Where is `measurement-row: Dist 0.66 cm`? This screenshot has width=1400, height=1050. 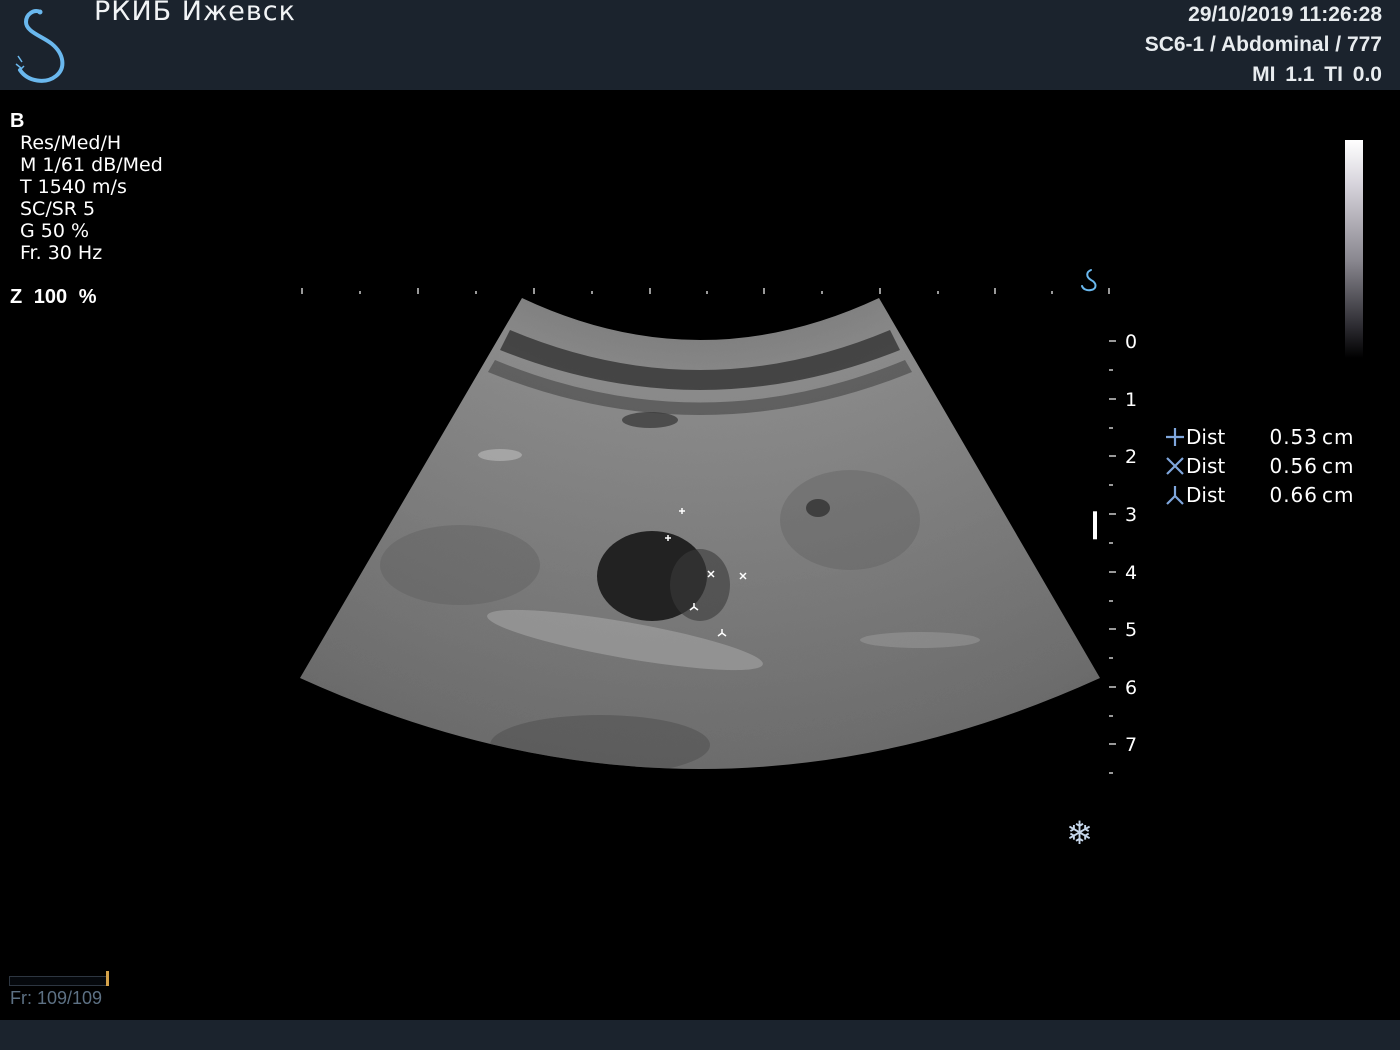 measurement-row: Dist 0.66 cm is located at coordinates (1259, 494).